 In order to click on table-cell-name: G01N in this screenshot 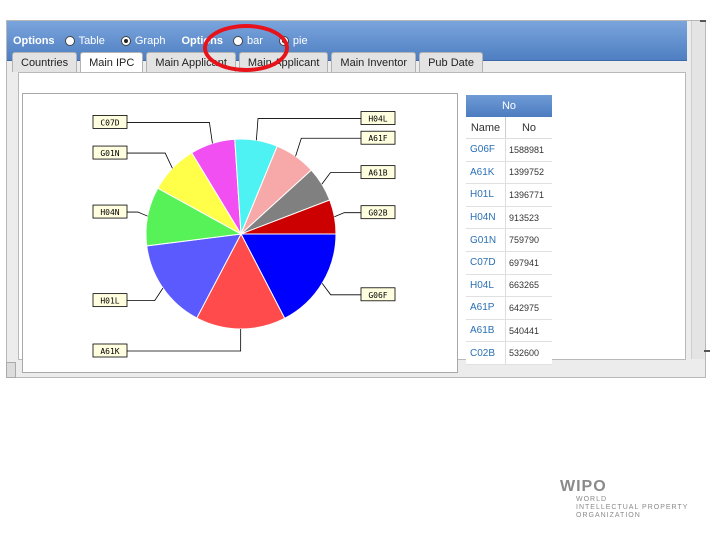, I will do `click(486, 240)`.